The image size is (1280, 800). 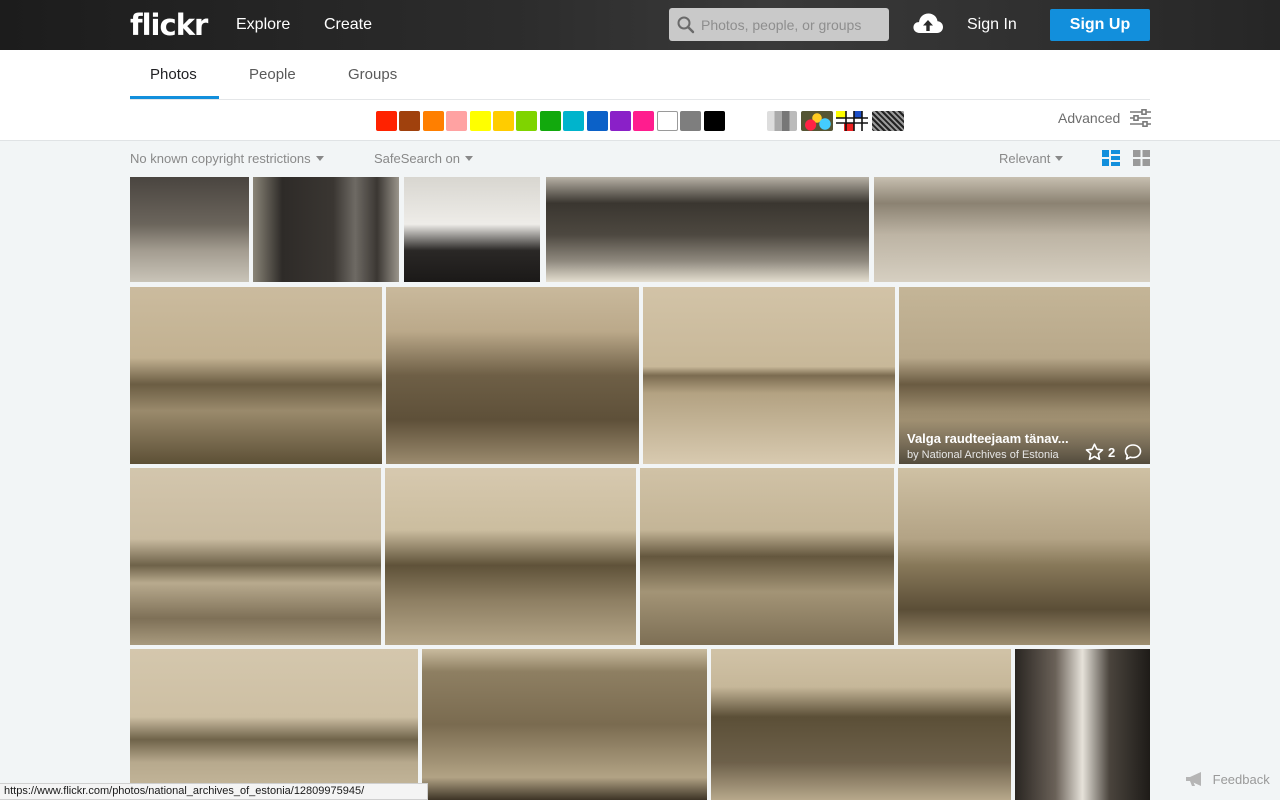 What do you see at coordinates (1094, 454) in the screenshot?
I see `star-icon` at bounding box center [1094, 454].